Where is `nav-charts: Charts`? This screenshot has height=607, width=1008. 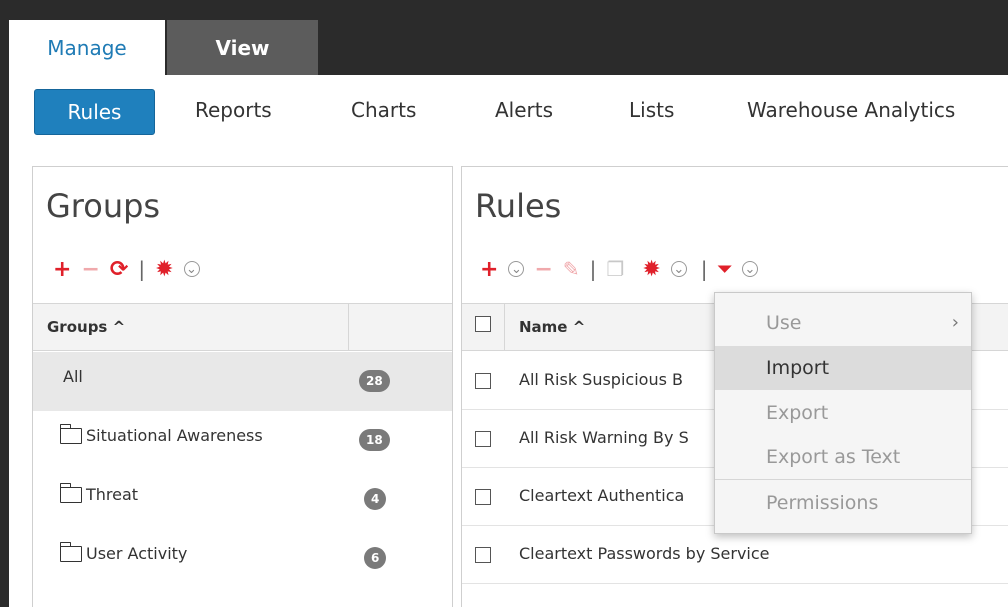 nav-charts: Charts is located at coordinates (383, 110).